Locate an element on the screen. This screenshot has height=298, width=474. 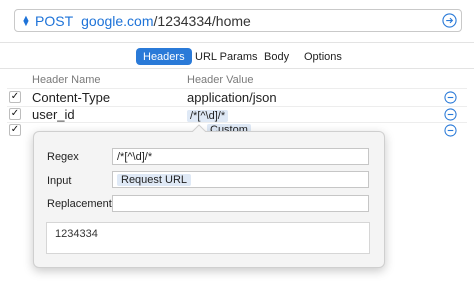
url-path: /1234334/home is located at coordinates (202, 21).